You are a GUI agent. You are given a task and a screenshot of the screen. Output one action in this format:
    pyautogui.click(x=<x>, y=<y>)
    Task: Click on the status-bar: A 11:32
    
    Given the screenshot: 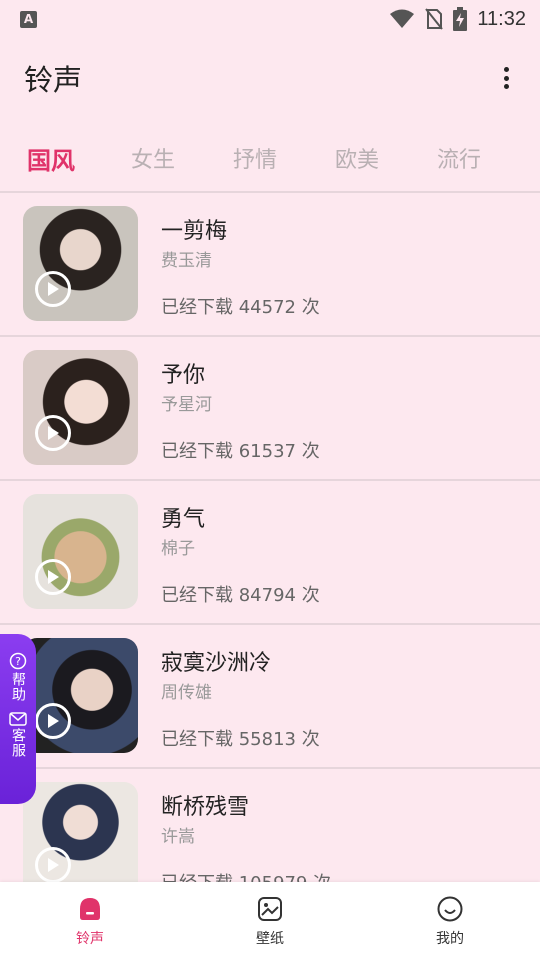 What is the action you would take?
    pyautogui.click(x=270, y=19)
    